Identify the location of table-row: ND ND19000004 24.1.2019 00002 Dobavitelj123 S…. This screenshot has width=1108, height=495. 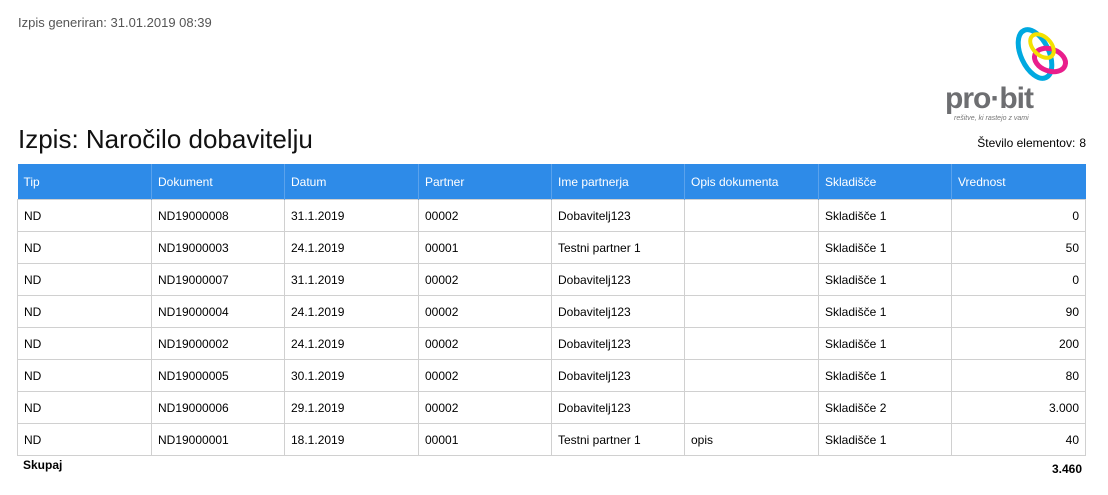
(551, 311).